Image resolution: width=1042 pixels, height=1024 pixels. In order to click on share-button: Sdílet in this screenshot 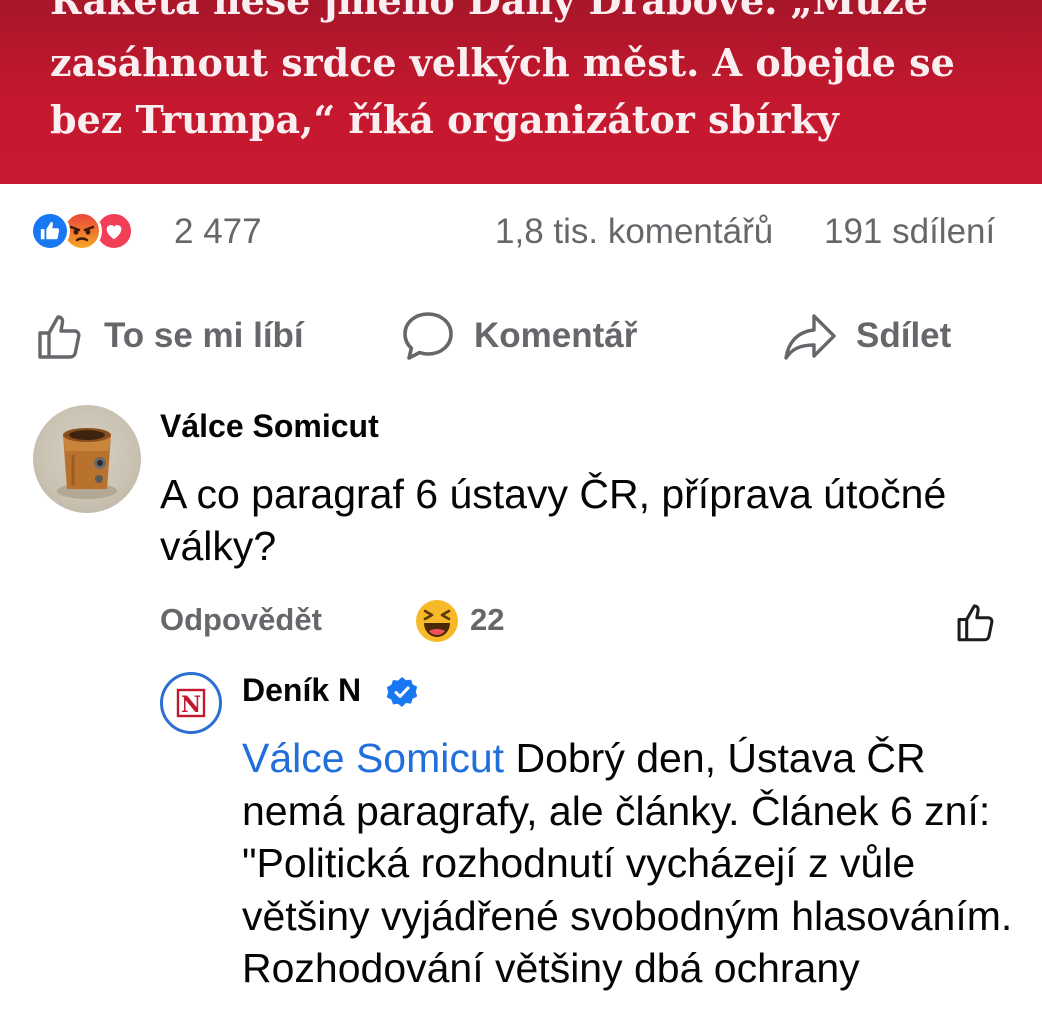, I will do `click(866, 336)`.